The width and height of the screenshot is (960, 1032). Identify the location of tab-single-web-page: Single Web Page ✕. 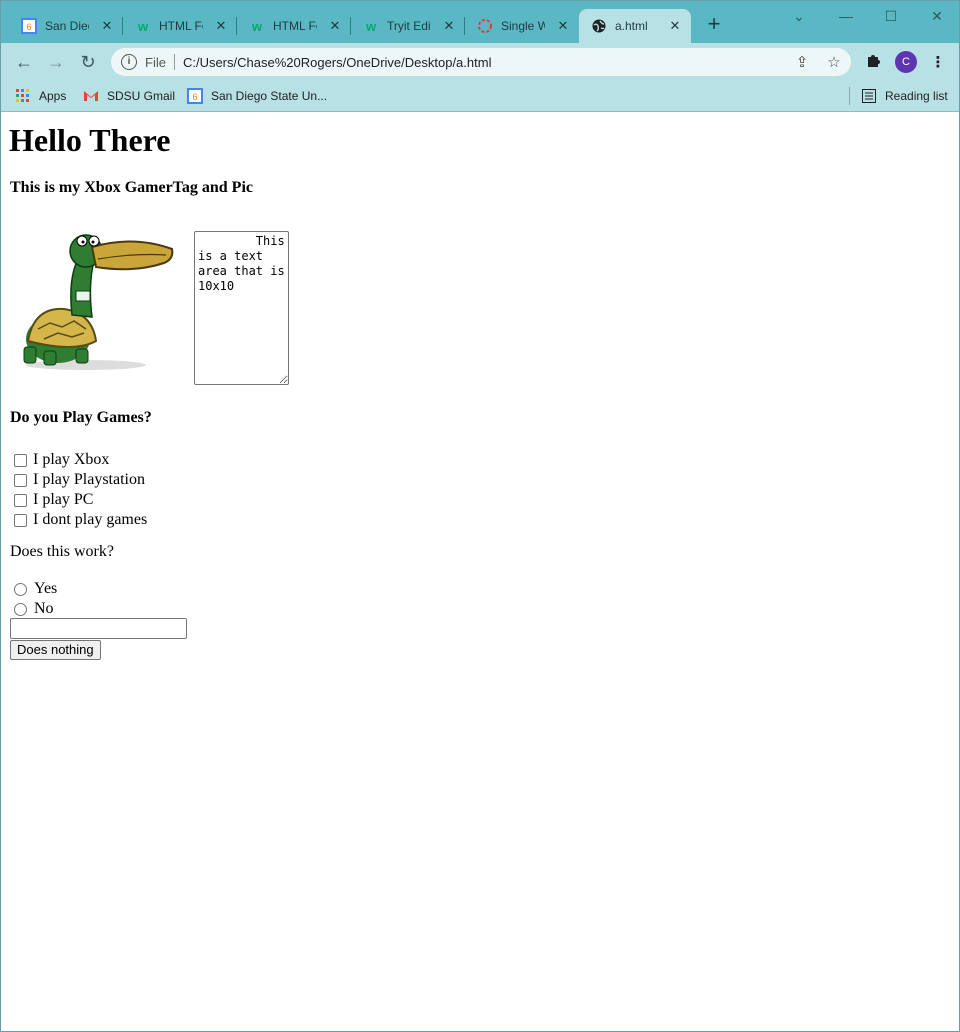
(522, 26).